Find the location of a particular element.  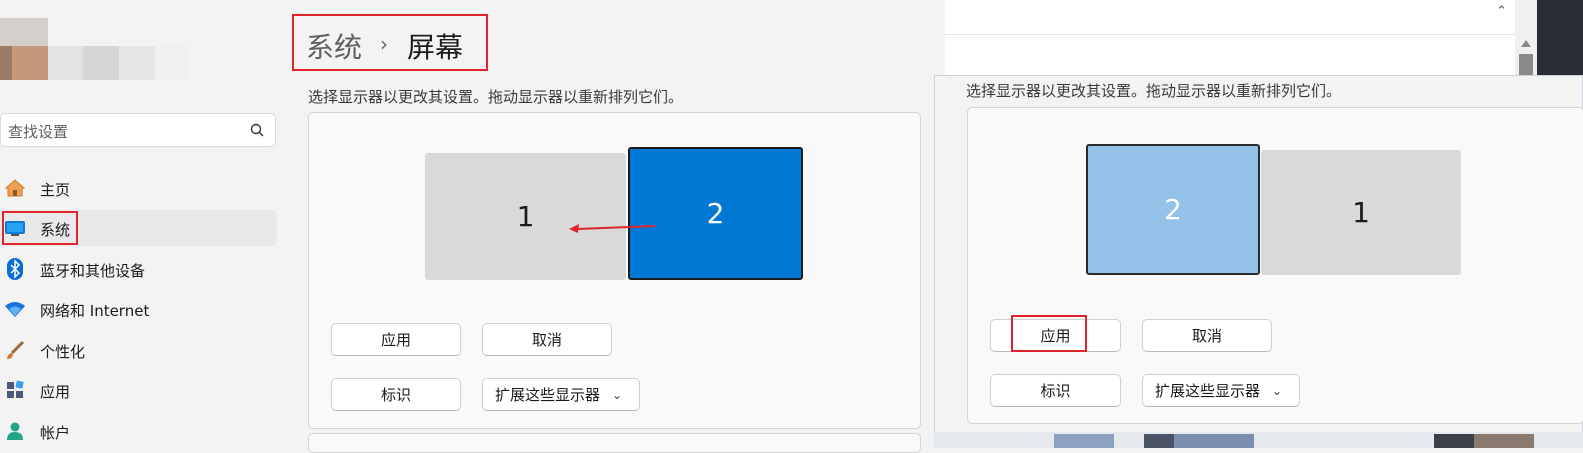

sidebar-item-network: 网络和 Internet is located at coordinates (138, 309).